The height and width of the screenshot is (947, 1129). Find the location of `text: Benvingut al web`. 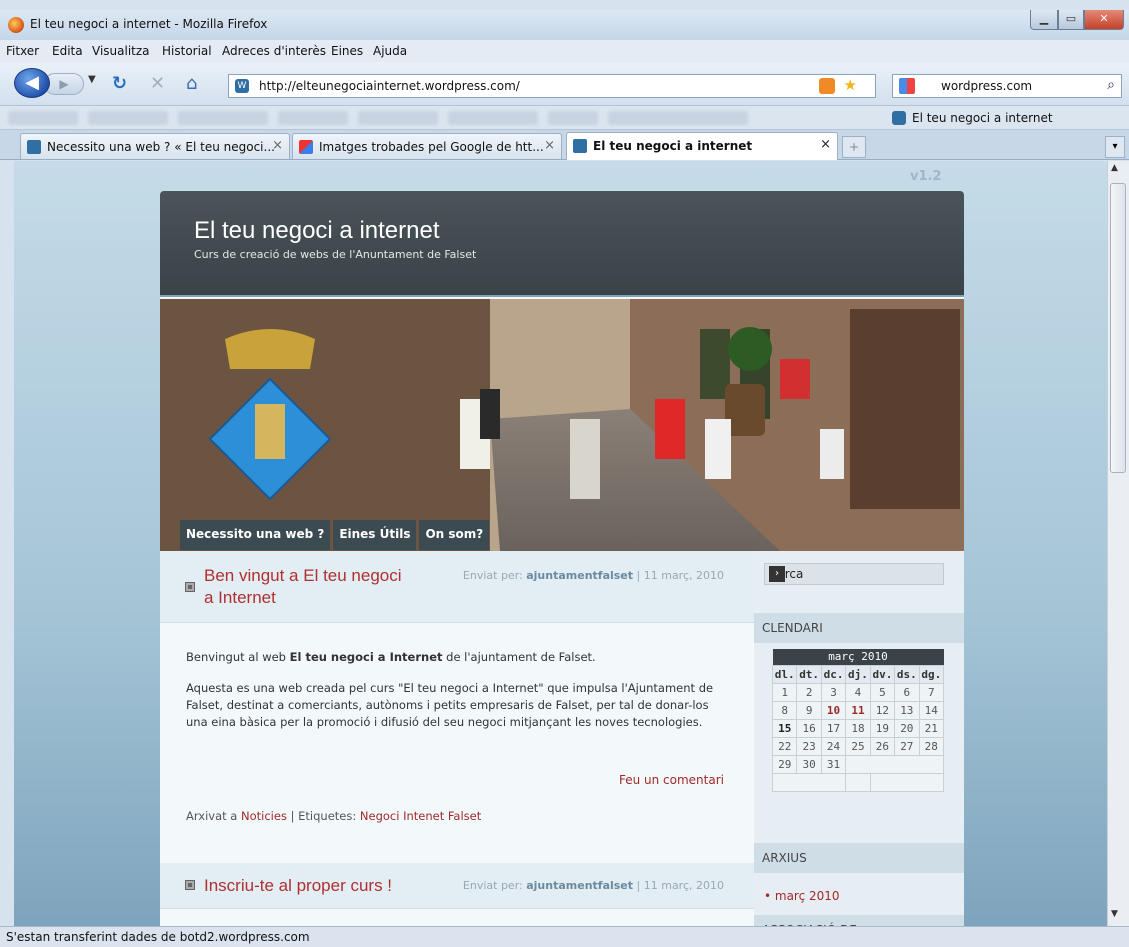

text: Benvingut al web is located at coordinates (238, 657).